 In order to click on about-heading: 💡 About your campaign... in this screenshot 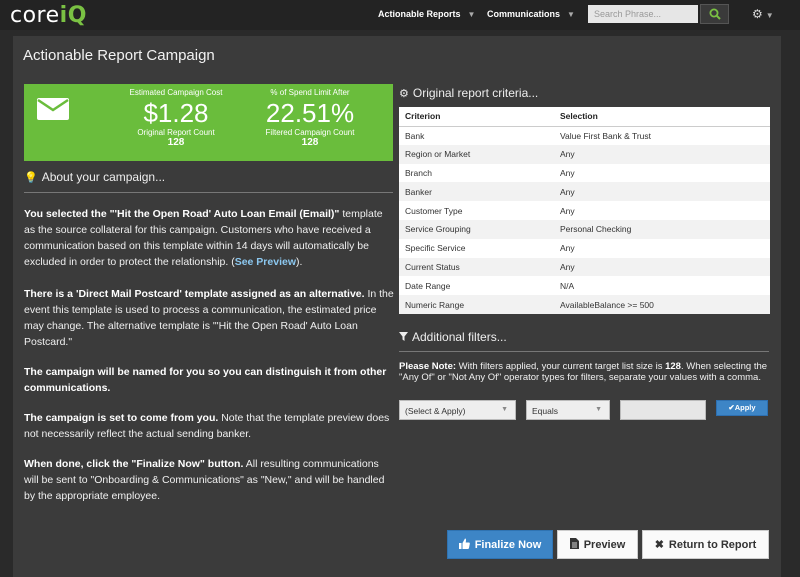, I will do `click(94, 177)`.